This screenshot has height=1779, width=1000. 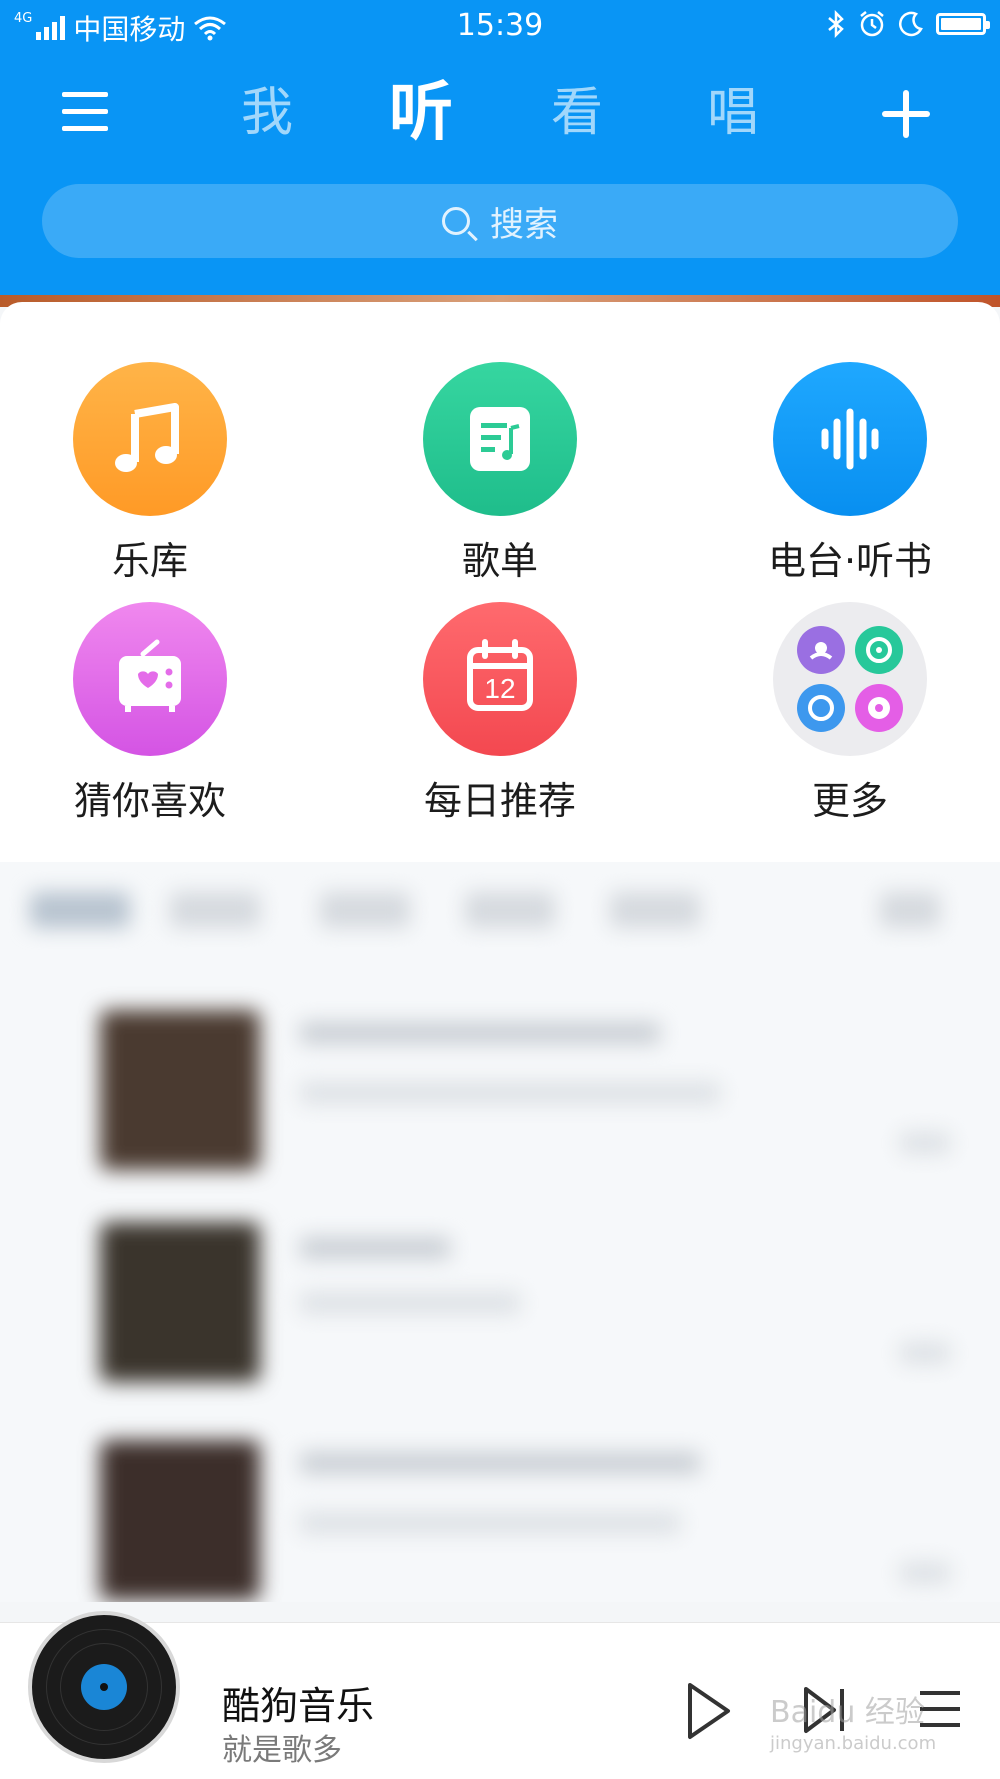 What do you see at coordinates (150, 439) in the screenshot?
I see `music-note-icon` at bounding box center [150, 439].